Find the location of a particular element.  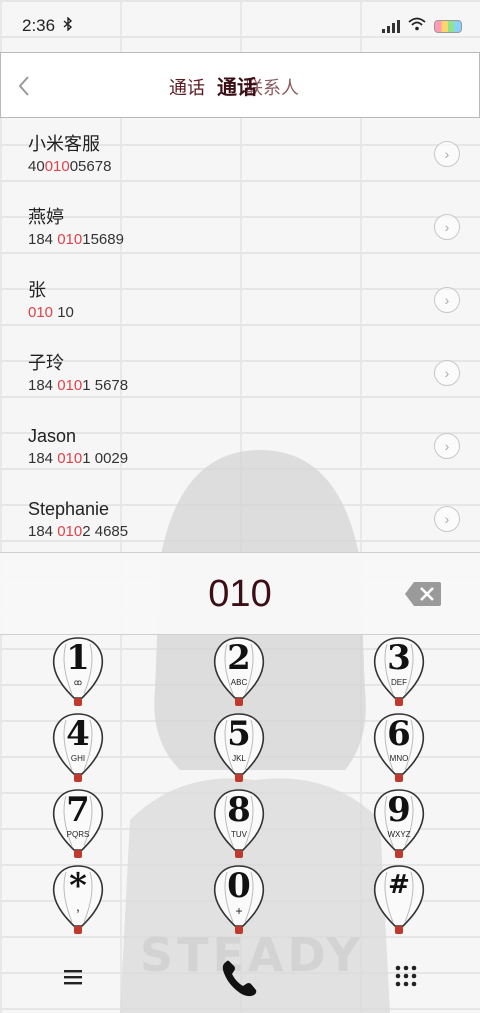

list-item: 张 010 10 › is located at coordinates (240, 300).